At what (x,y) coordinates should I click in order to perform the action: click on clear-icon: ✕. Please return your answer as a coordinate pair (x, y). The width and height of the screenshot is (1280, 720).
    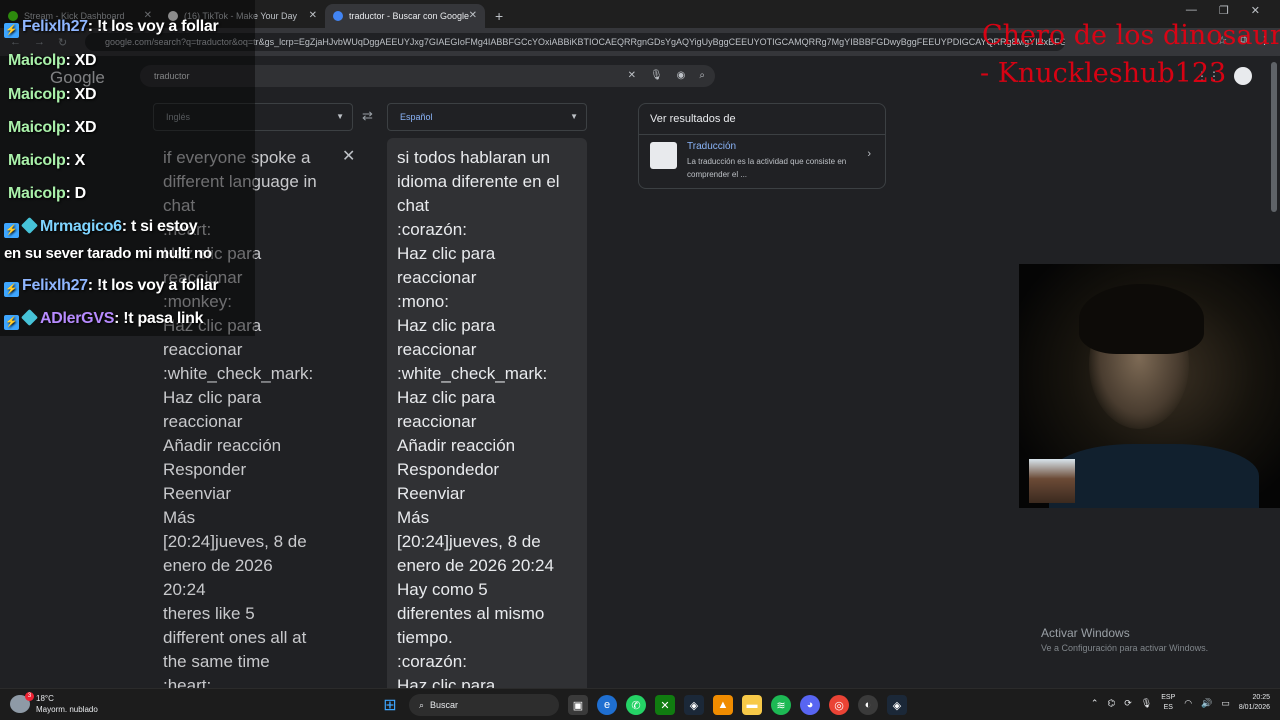
    Looking at the image, I should click on (632, 76).